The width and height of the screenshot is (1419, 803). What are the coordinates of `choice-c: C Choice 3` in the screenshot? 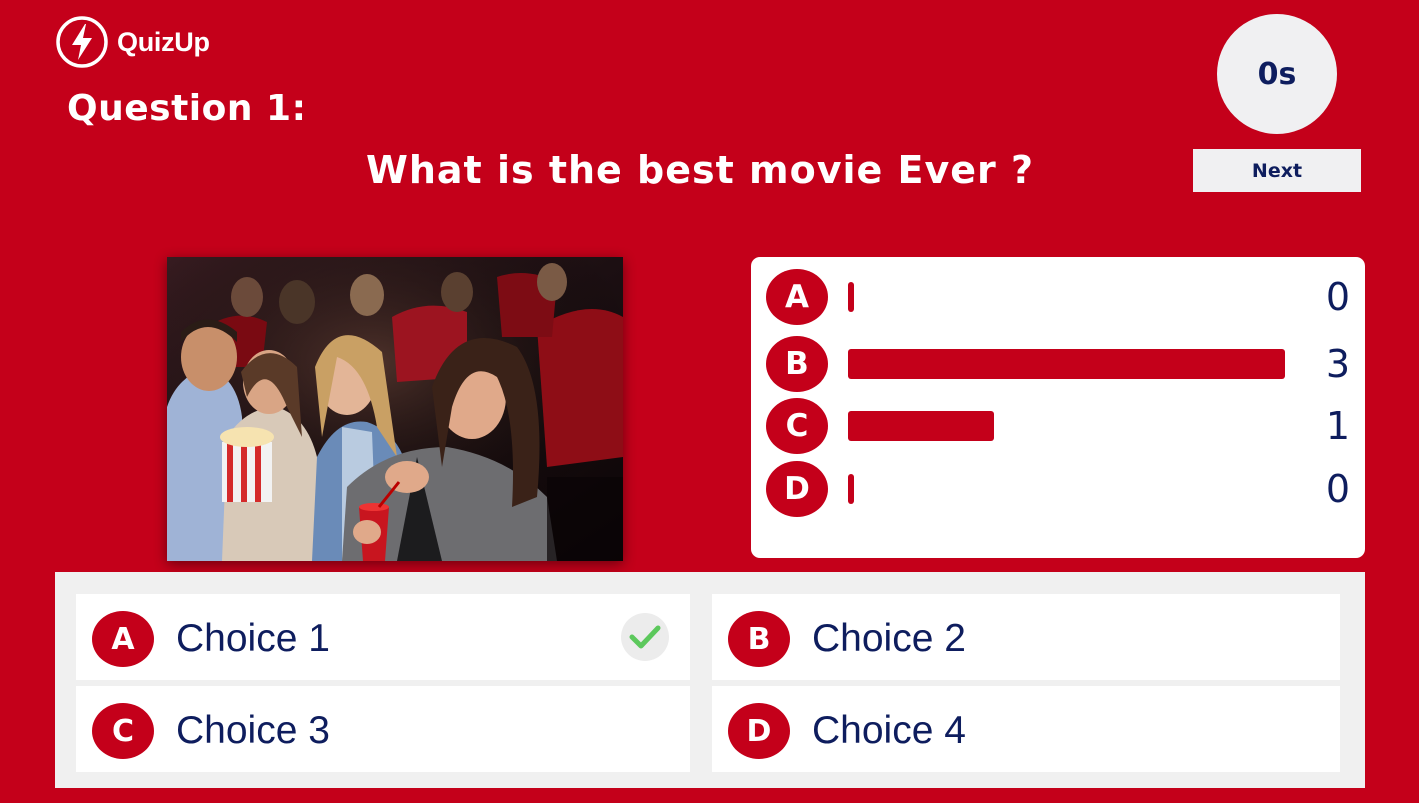 It's located at (383, 729).